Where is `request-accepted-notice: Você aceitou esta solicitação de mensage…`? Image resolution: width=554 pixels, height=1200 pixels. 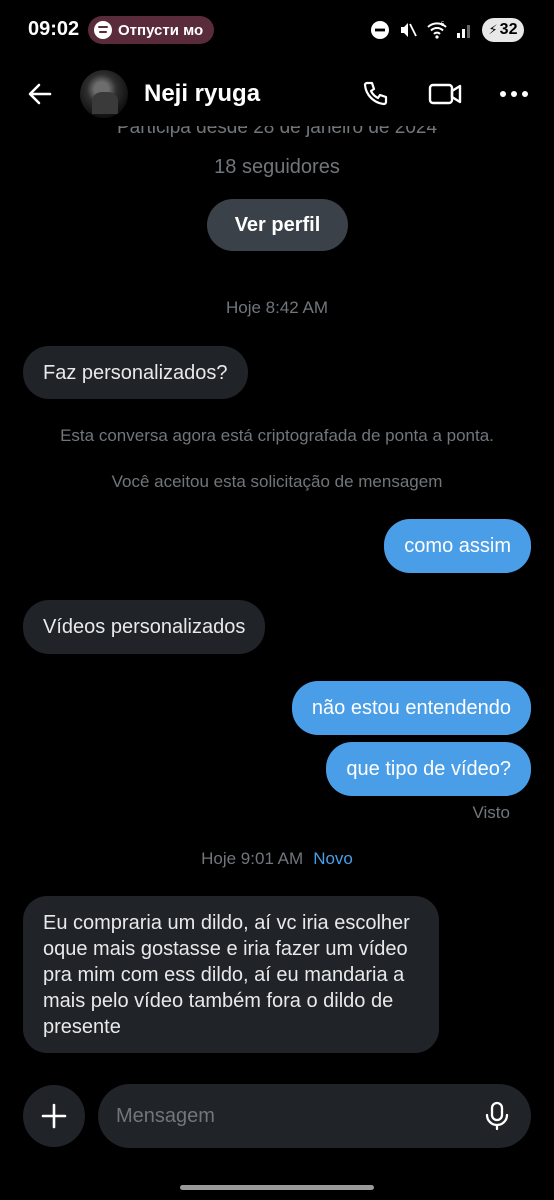 request-accepted-notice: Você aceitou esta solicitação de mensage… is located at coordinates (277, 481).